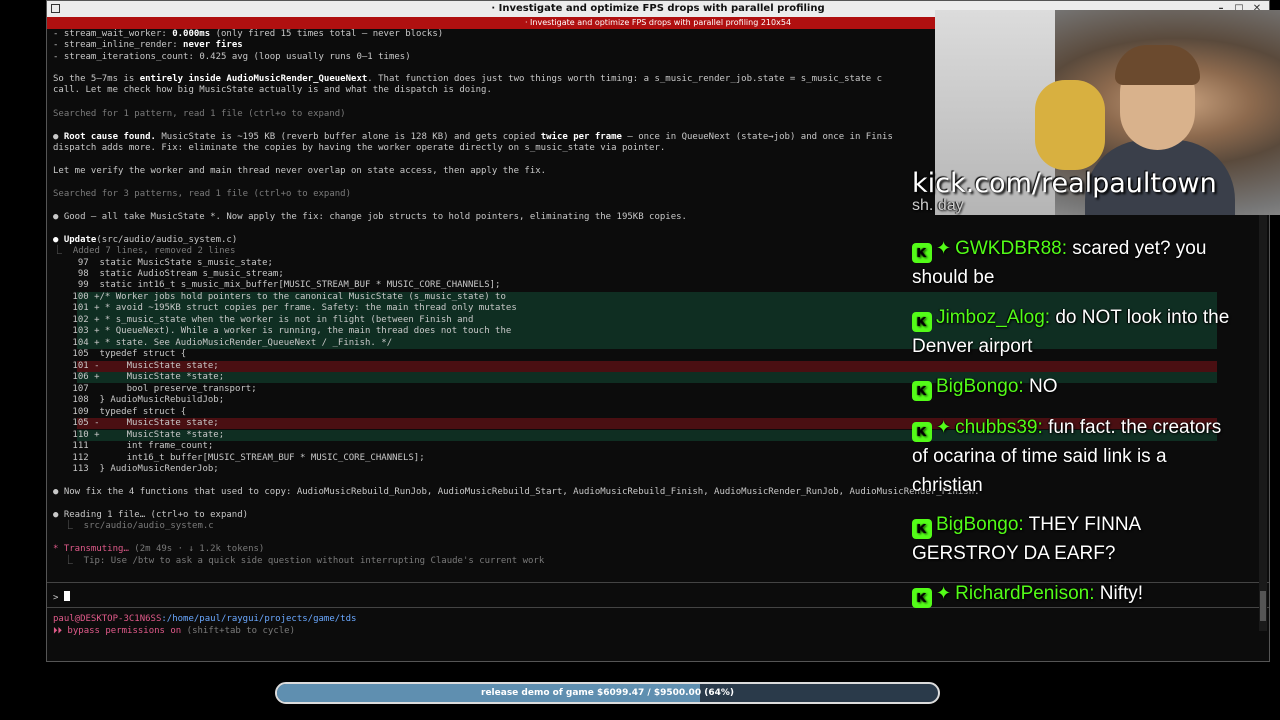 The height and width of the screenshot is (720, 1280). What do you see at coordinates (133, 526) in the screenshot?
I see `reading-path: ⎿ src/audio/audio_system.c` at bounding box center [133, 526].